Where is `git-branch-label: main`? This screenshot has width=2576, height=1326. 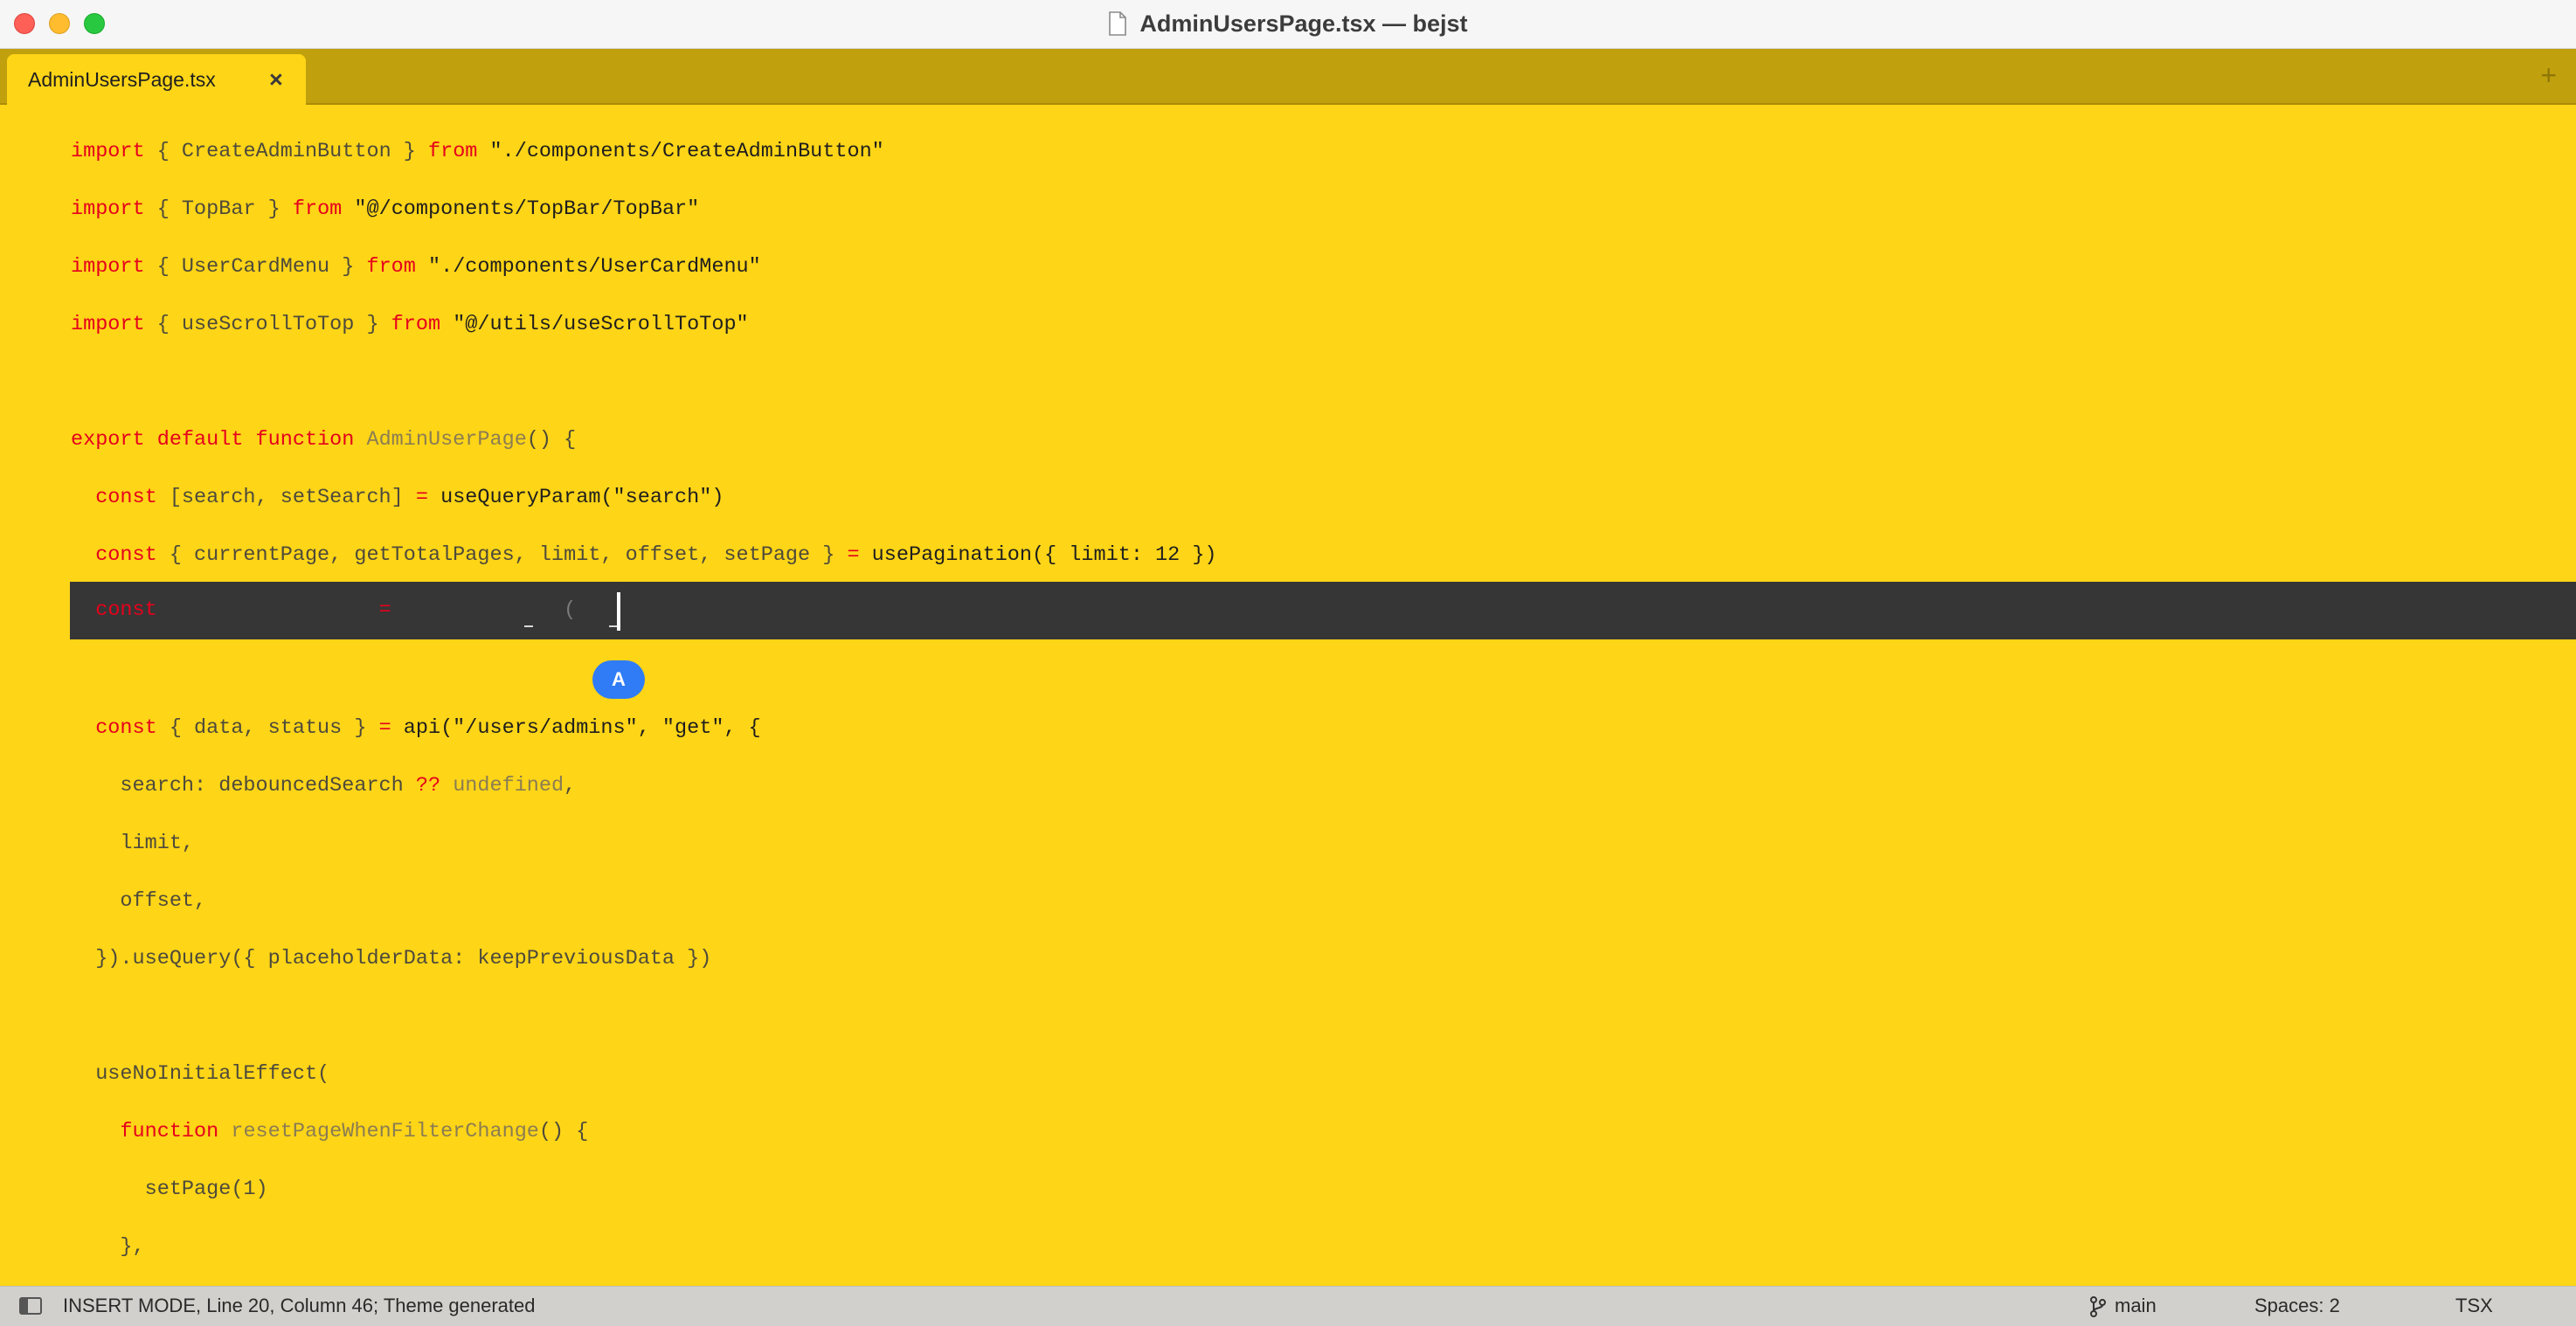 git-branch-label: main is located at coordinates (2136, 1306).